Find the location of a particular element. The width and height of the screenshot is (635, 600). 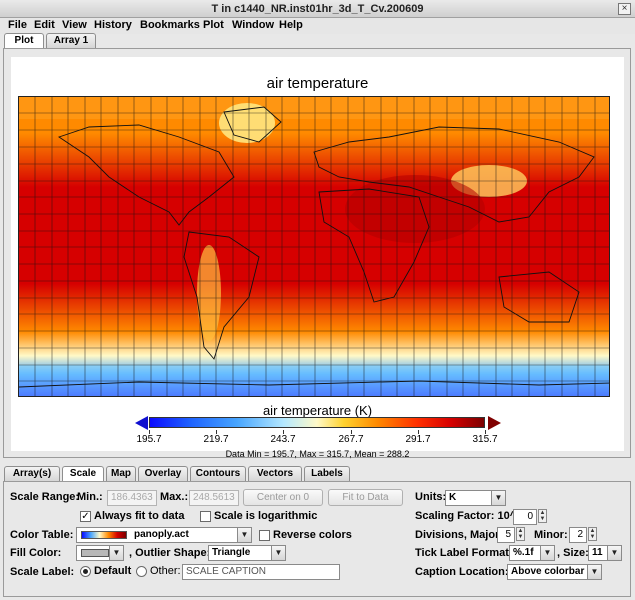

size-value: 11 is located at coordinates (597, 552).